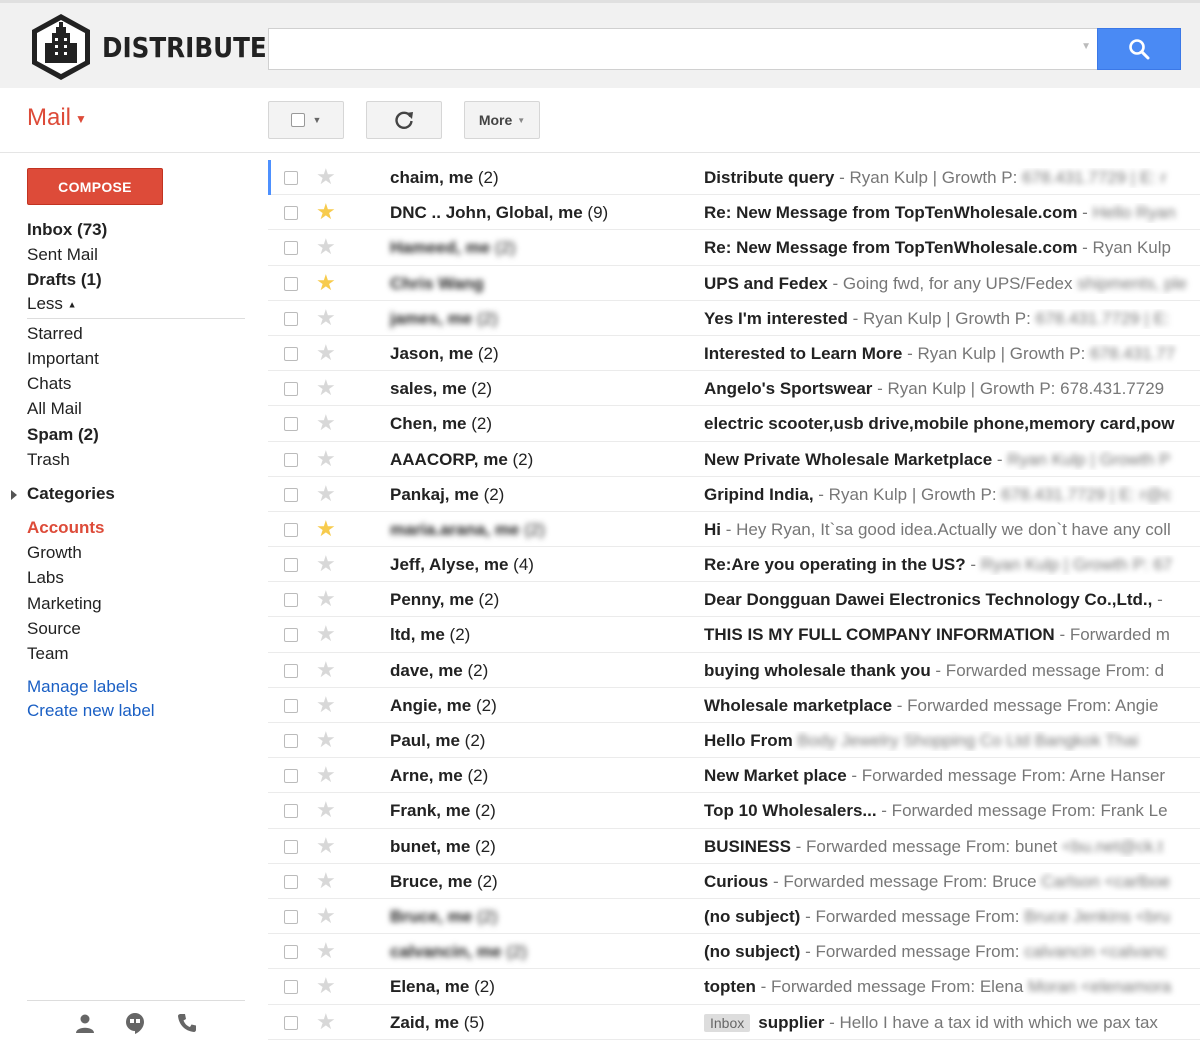 The image size is (1200, 1045). Describe the element at coordinates (91, 711) in the screenshot. I see `create-label-link: Create new label` at that location.